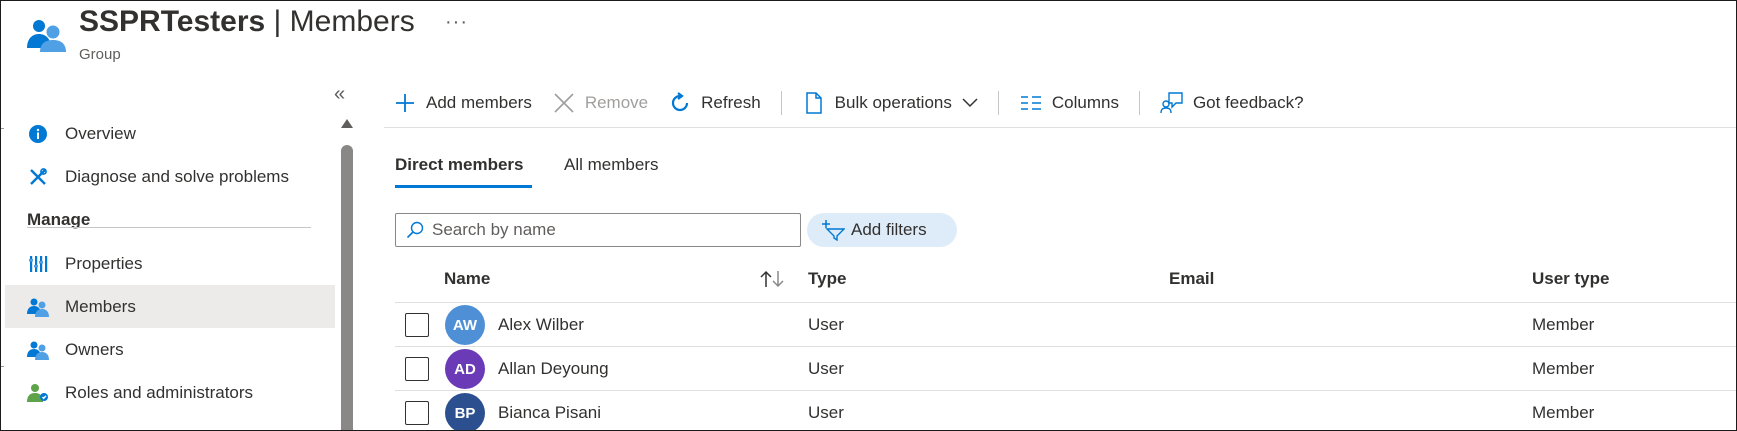  Describe the element at coordinates (100, 54) in the screenshot. I see `page-subtitle: Group` at that location.